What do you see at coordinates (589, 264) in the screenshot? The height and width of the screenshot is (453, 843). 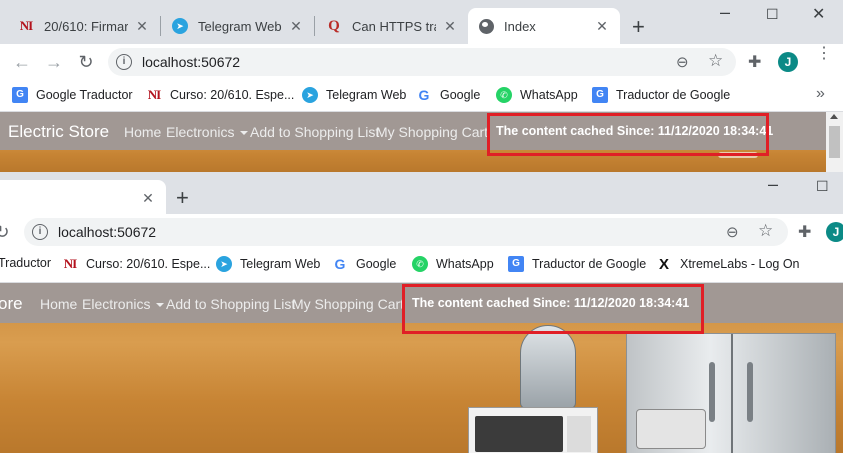 I see `bookmark-label: Traductor de Google` at bounding box center [589, 264].